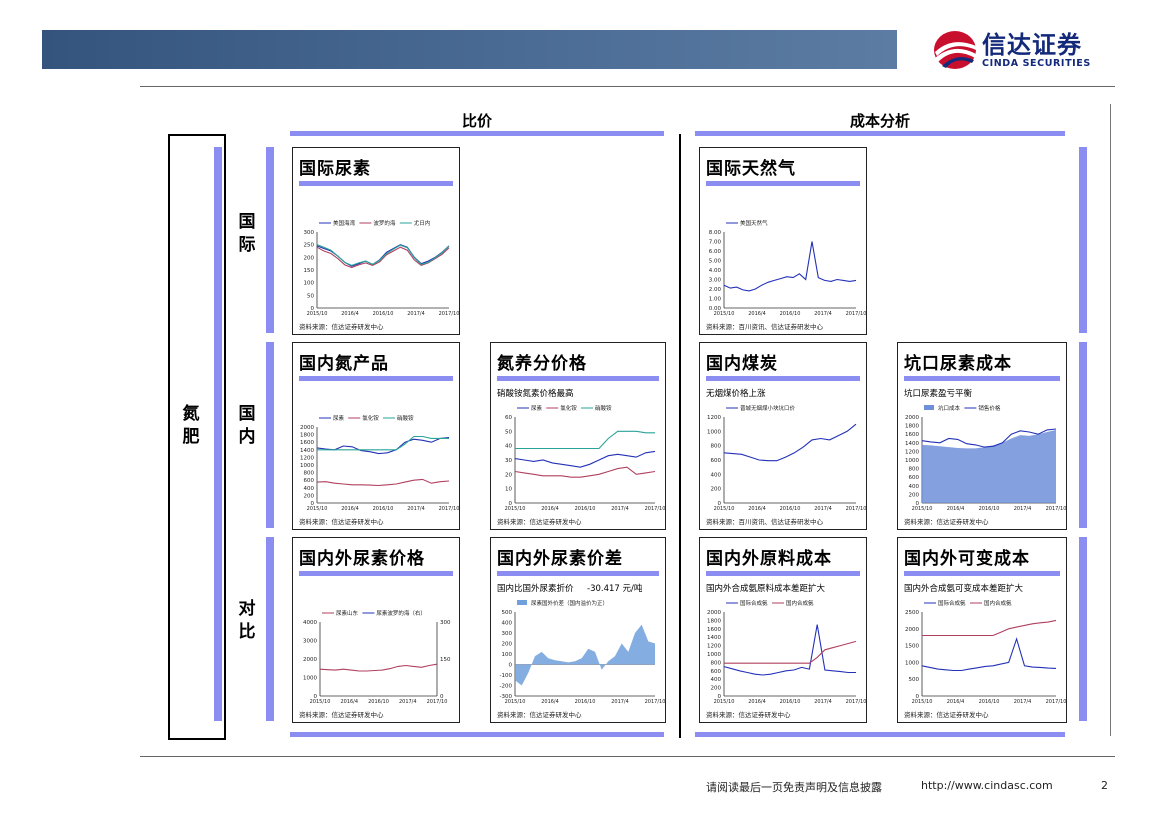  Describe the element at coordinates (405, 418) in the screenshot. I see `legend-label: 硝酸铵` at that location.